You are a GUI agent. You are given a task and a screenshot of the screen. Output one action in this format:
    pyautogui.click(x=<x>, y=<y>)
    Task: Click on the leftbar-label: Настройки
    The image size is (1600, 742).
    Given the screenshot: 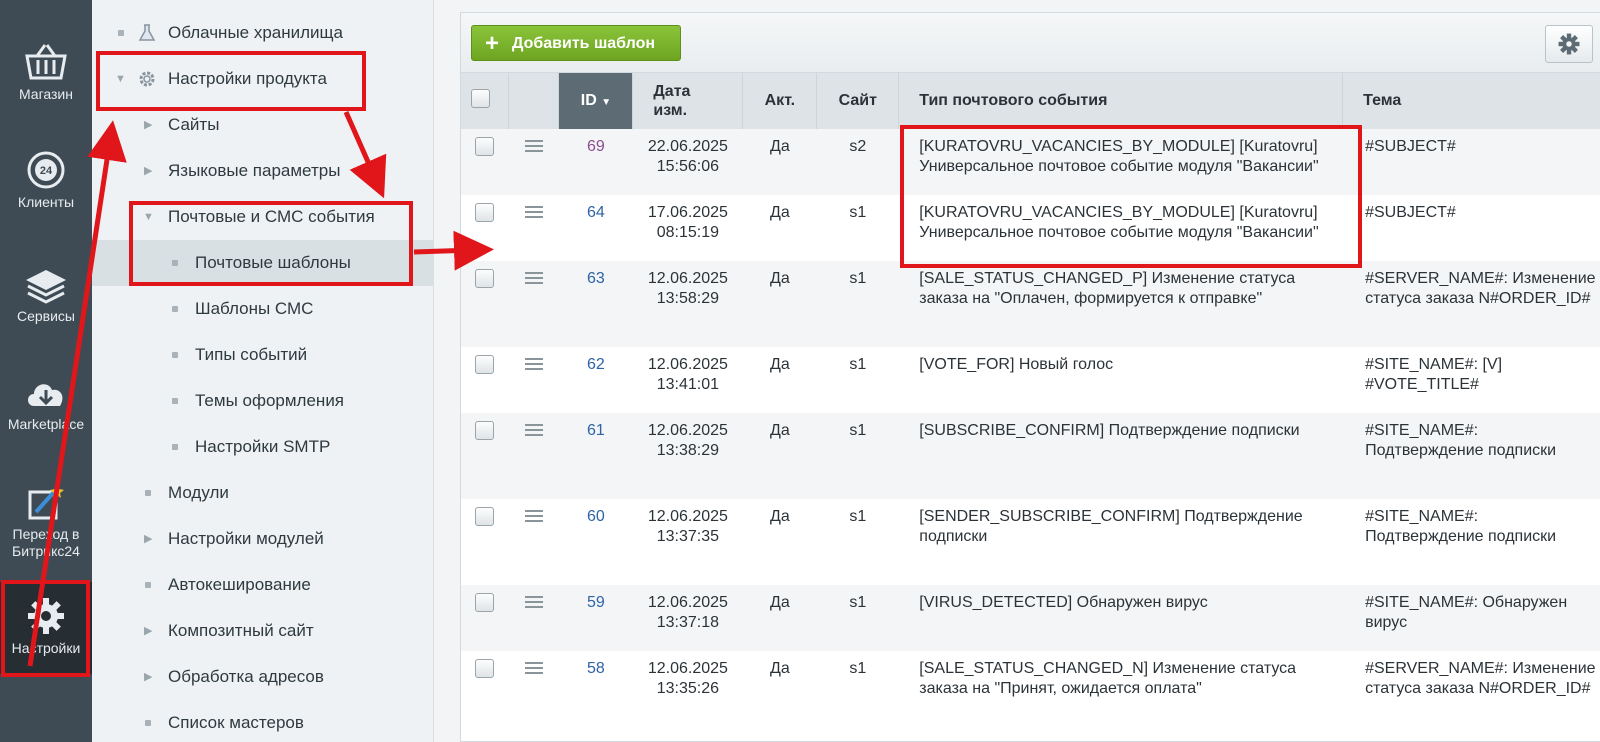 What is the action you would take?
    pyautogui.click(x=46, y=648)
    